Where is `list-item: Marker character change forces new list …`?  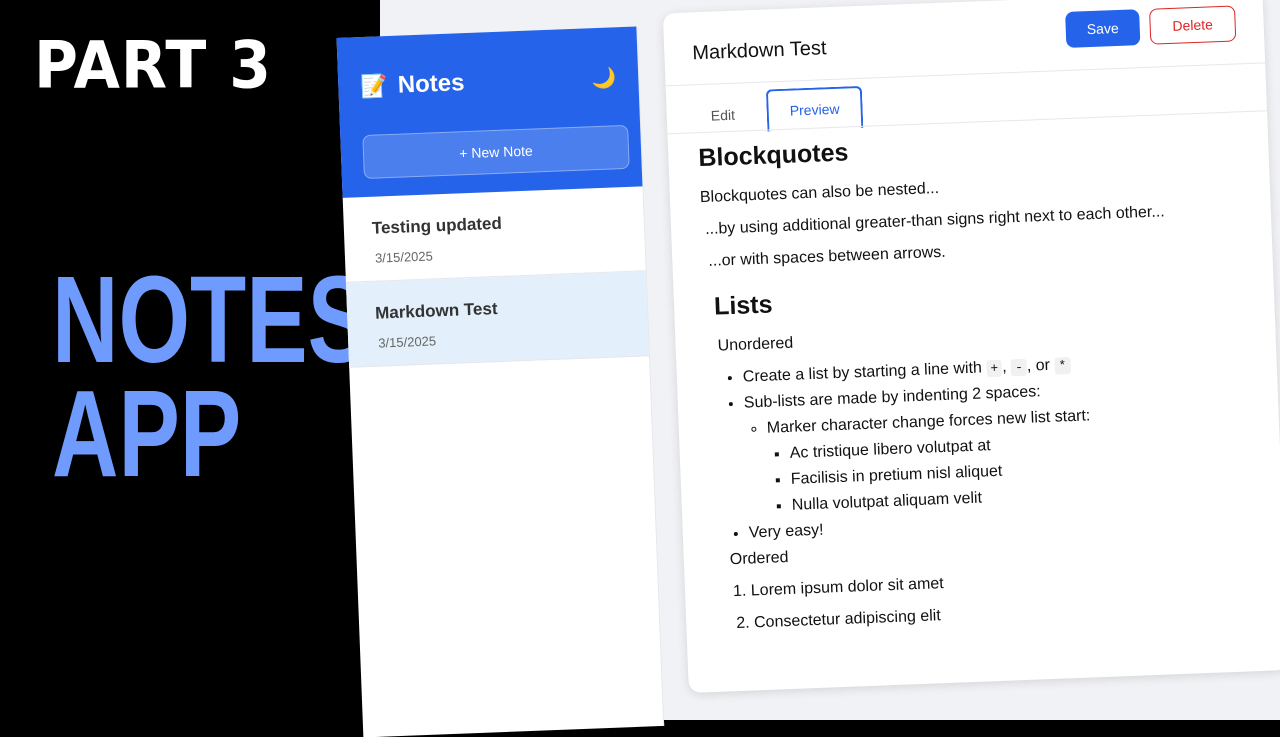
list-item: Marker character change forces new list … is located at coordinates (1019, 457).